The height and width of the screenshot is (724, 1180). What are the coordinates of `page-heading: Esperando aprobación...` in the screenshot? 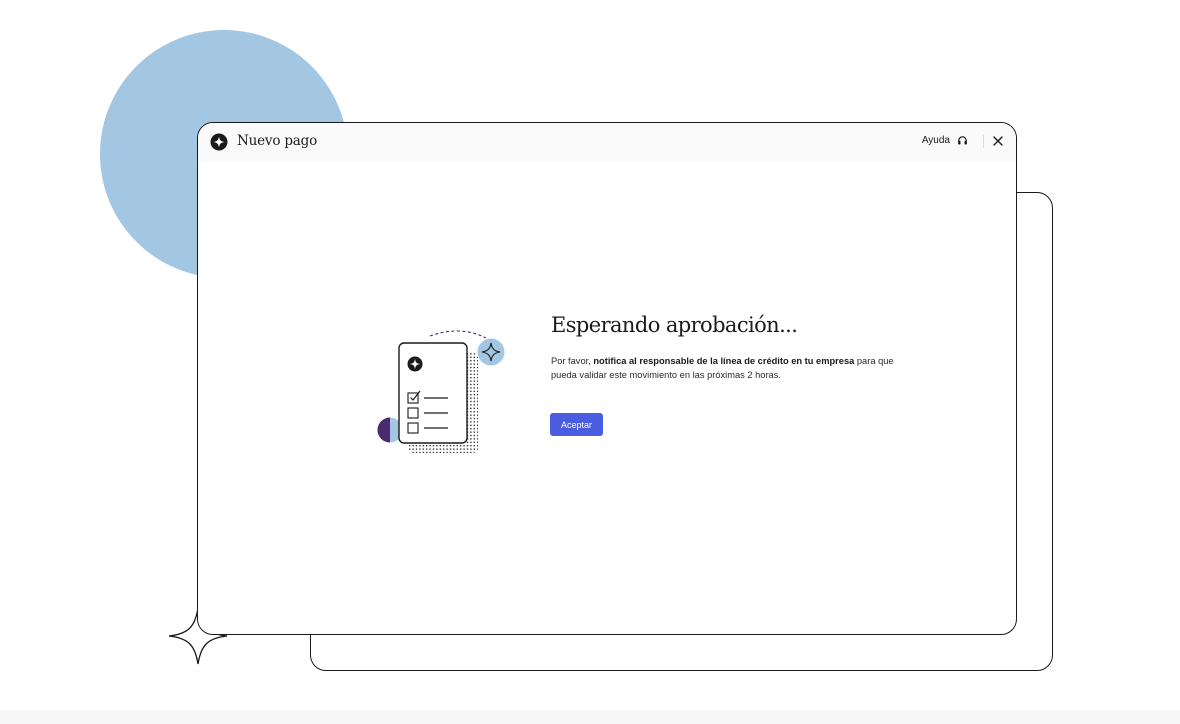 It's located at (674, 325).